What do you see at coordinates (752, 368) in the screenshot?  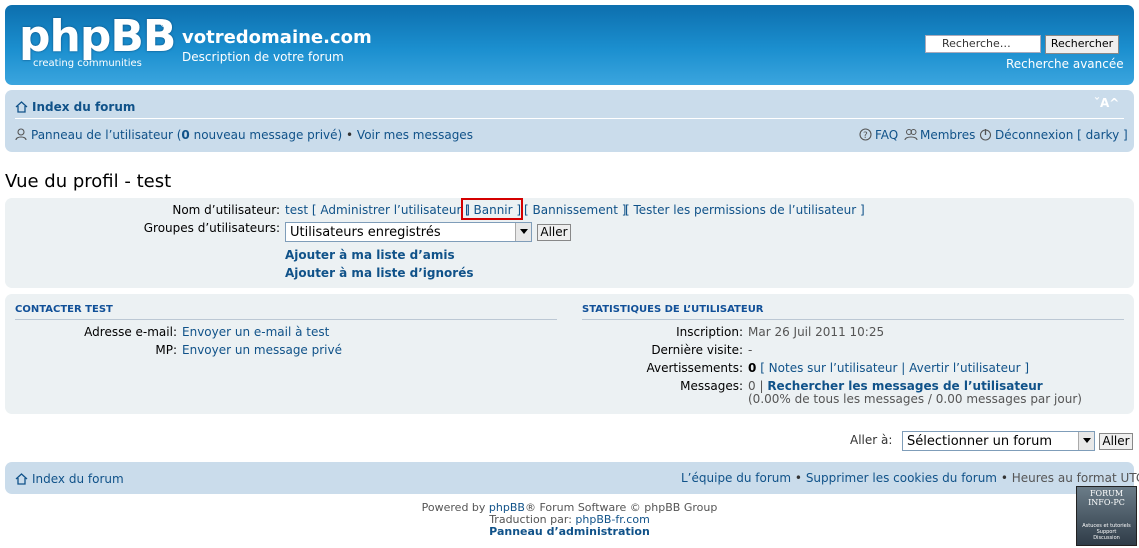 I see `warnings-count: 0` at bounding box center [752, 368].